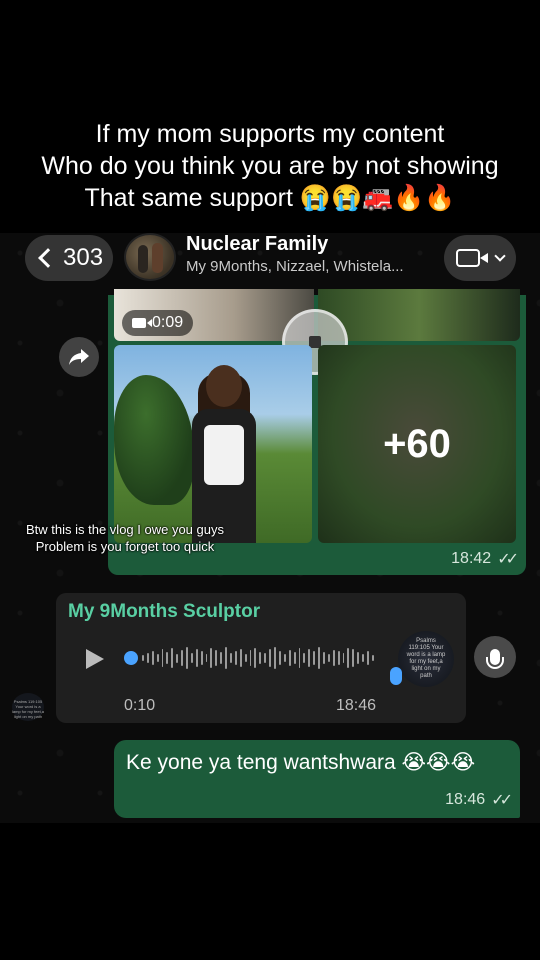  Describe the element at coordinates (95, 659) in the screenshot. I see `play-icon` at that location.